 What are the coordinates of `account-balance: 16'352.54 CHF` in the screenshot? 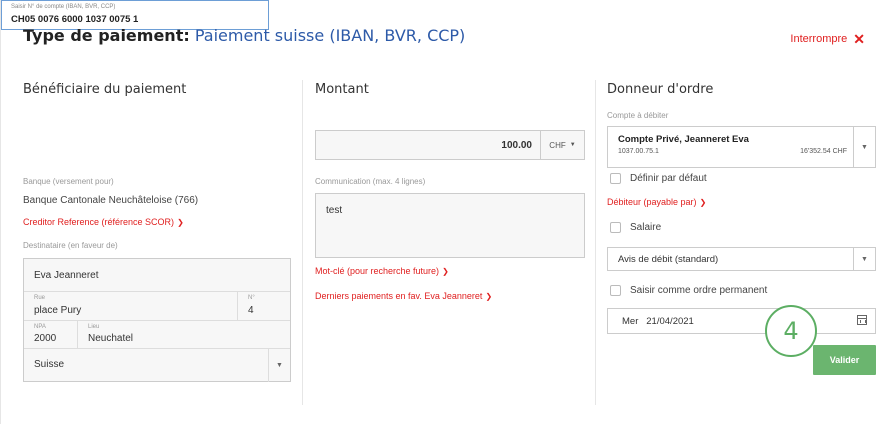 It's located at (823, 151).